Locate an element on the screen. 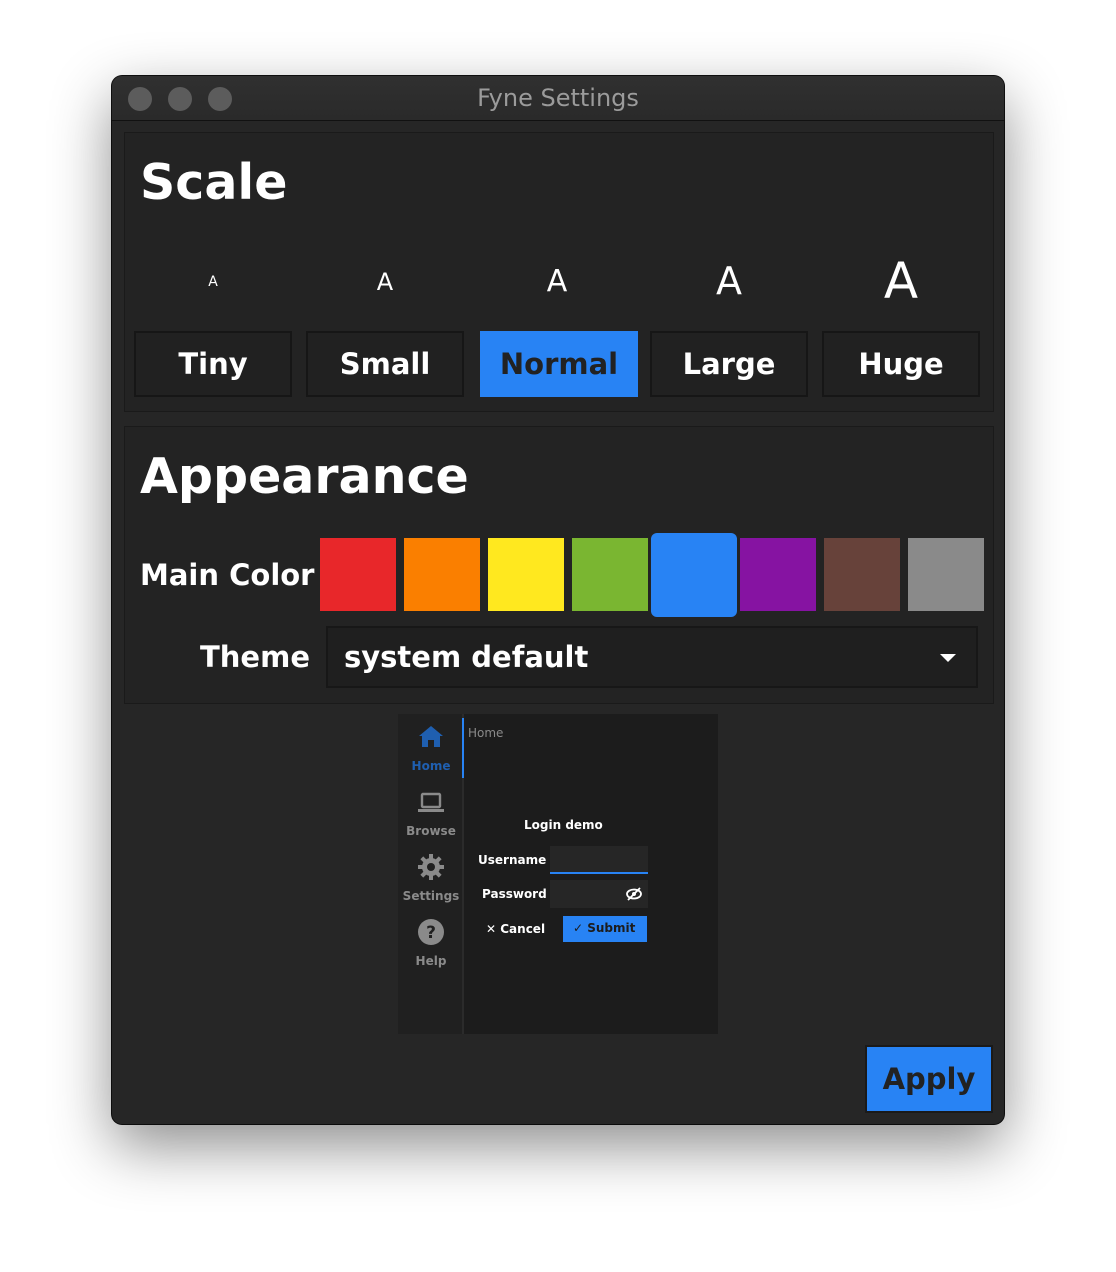 Image resolution: width=1116 pixels, height=1272 pixels. theme-select-value: system default is located at coordinates (466, 657).